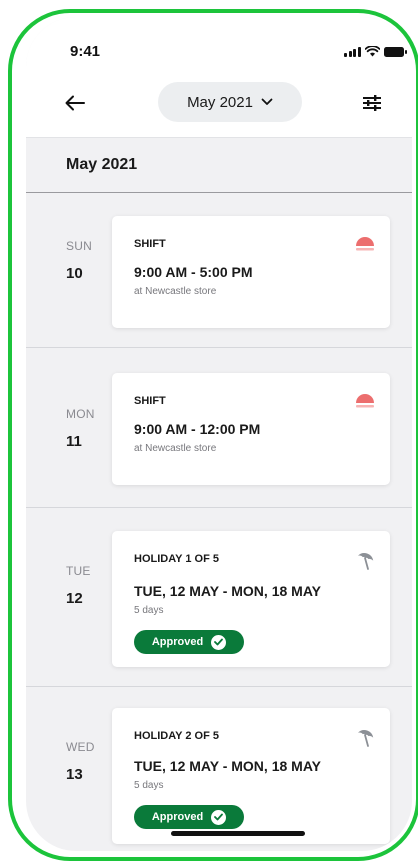 This screenshot has width=418, height=861. What do you see at coordinates (86, 260) in the screenshot?
I see `day-label: SUN 10` at bounding box center [86, 260].